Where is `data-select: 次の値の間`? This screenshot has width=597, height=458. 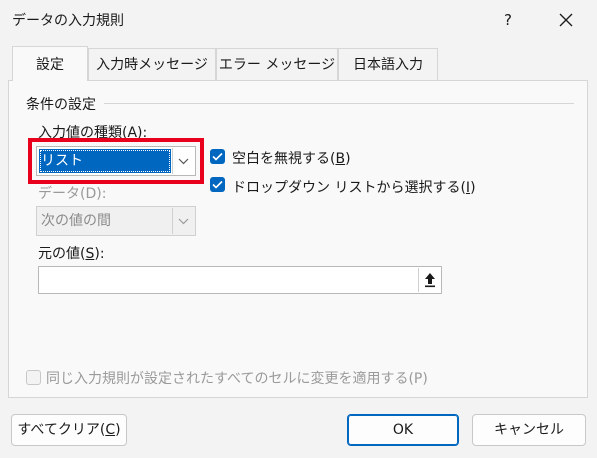
data-select: 次の値の間 is located at coordinates (116, 221).